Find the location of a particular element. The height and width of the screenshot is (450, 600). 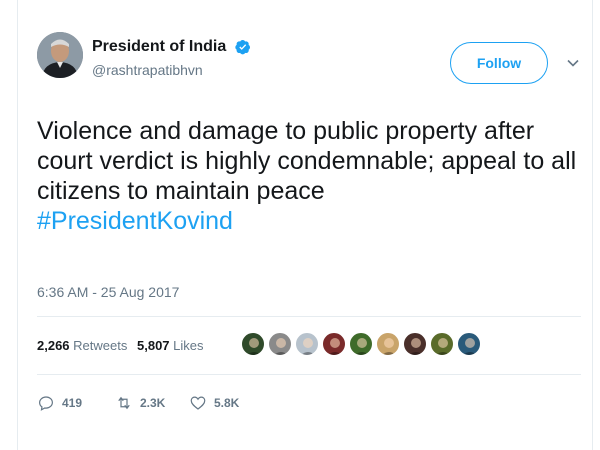

chevron-down-icon is located at coordinates (573, 63).